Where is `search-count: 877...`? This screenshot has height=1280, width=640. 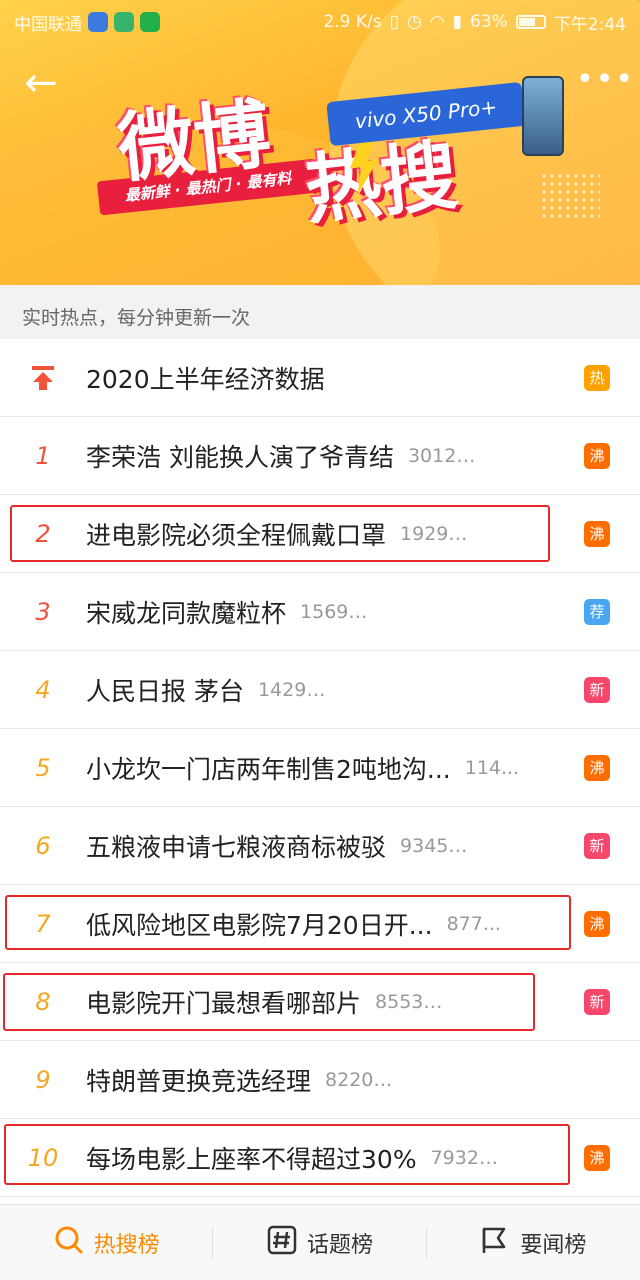
search-count: 877... is located at coordinates (473, 923).